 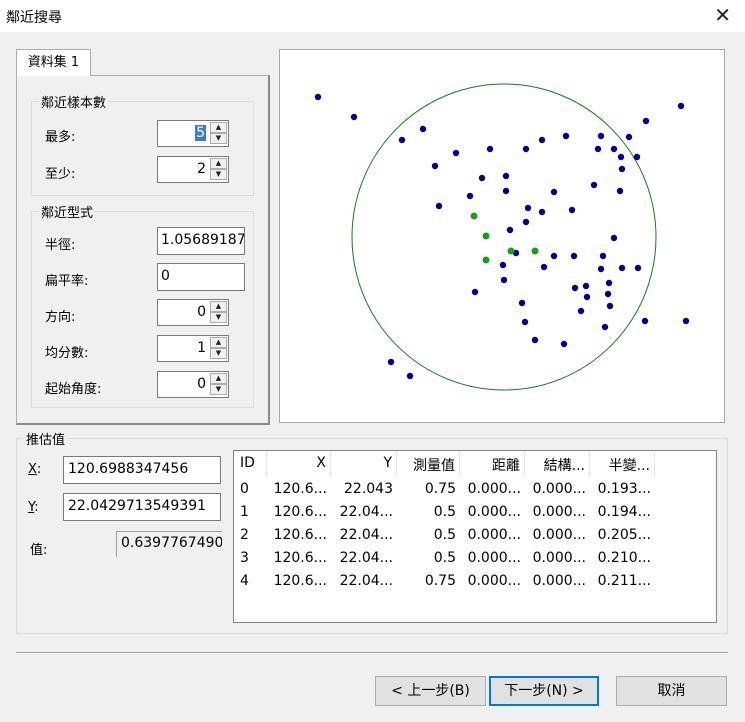 I want to click on table-cell: 0.75, so click(x=440, y=489).